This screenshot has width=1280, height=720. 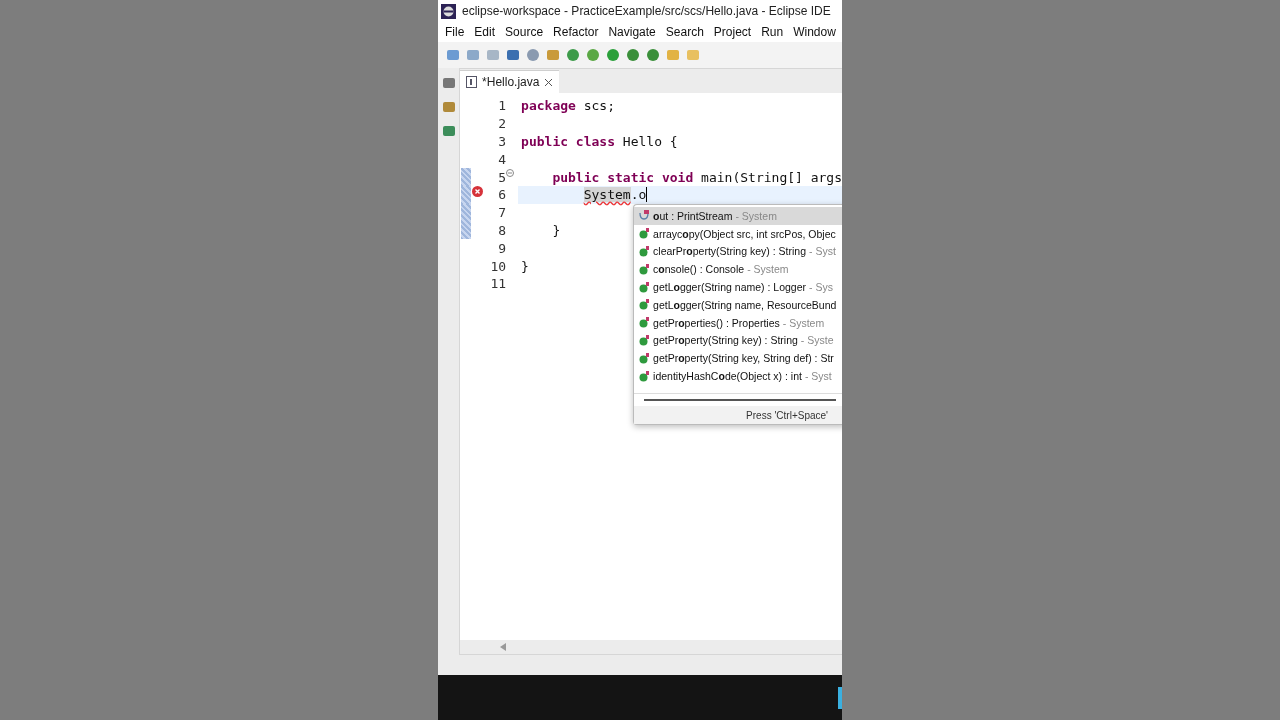 What do you see at coordinates (524, 32) in the screenshot?
I see `menu-item: Source` at bounding box center [524, 32].